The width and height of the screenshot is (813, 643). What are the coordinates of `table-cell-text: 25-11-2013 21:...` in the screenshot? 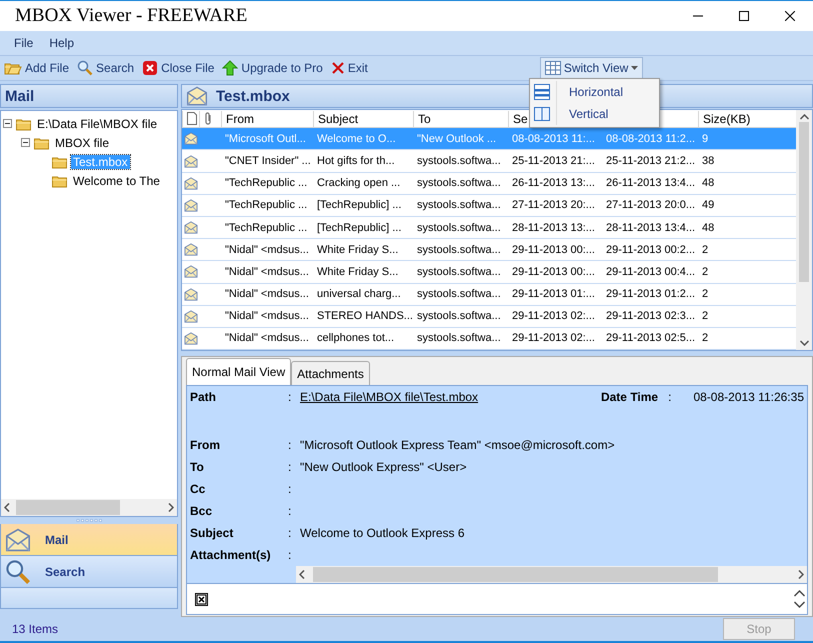 It's located at (553, 161).